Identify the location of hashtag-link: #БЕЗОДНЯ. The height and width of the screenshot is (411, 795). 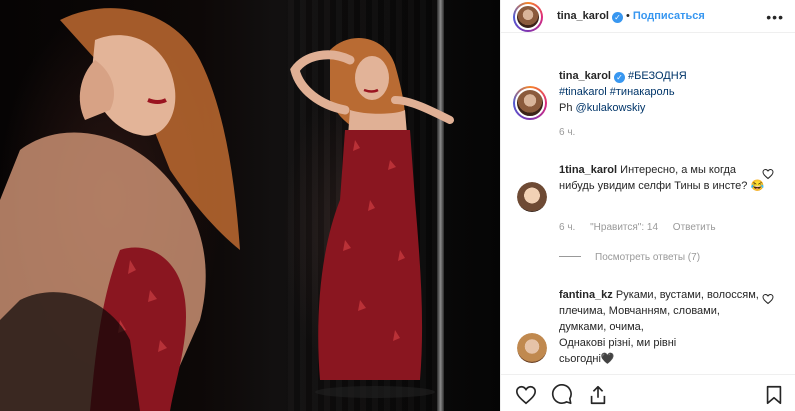
(657, 76).